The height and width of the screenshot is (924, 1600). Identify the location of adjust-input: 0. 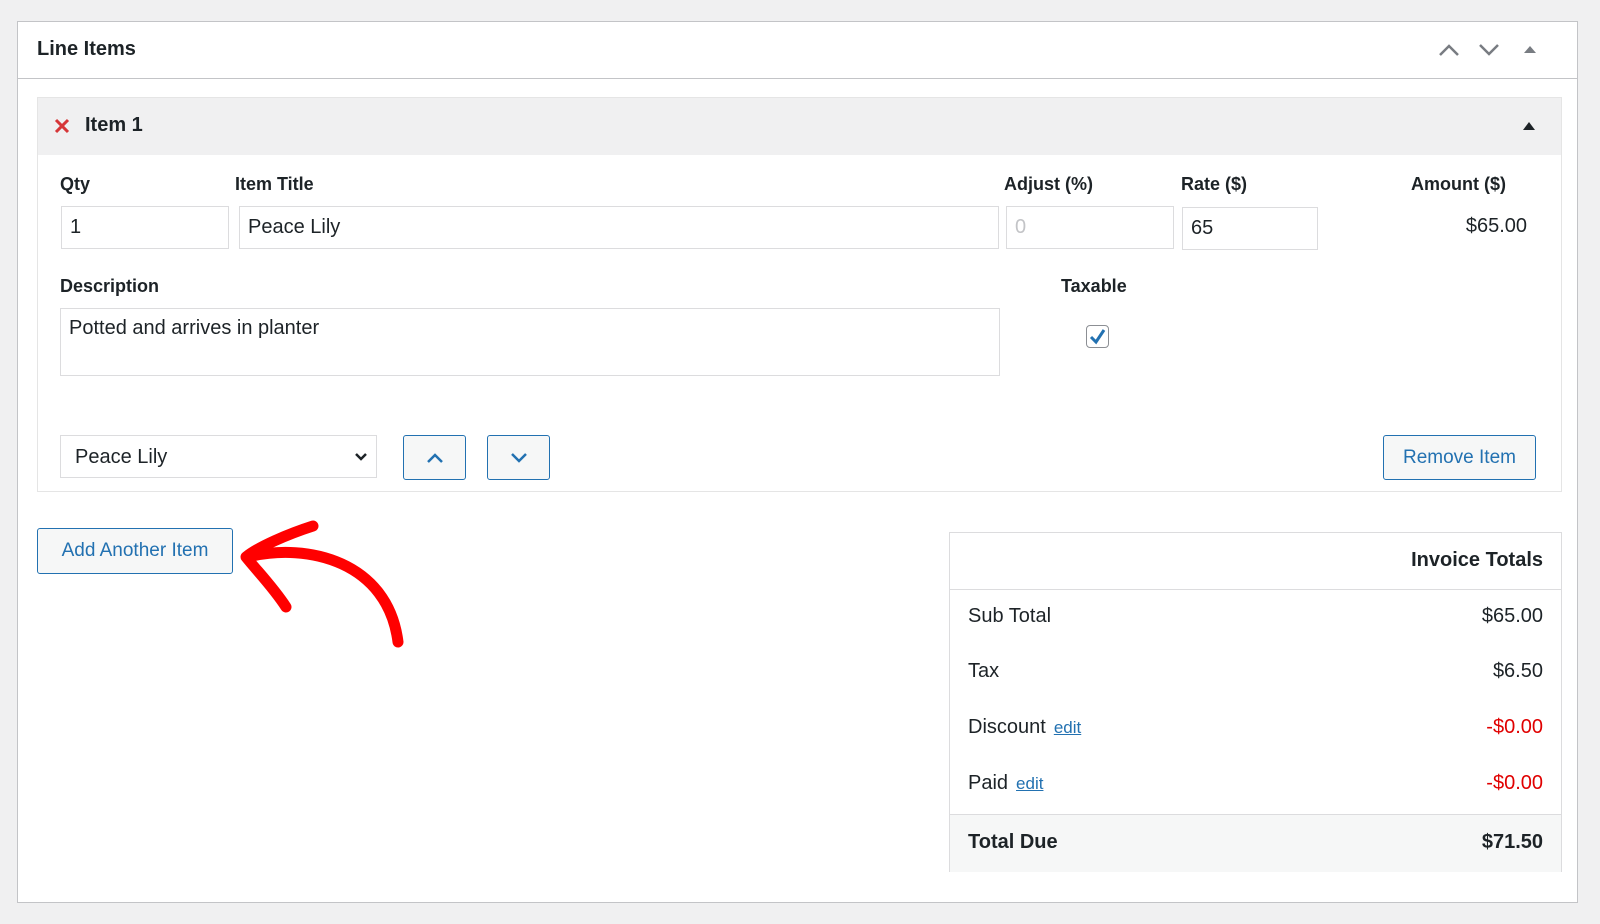
(1090, 227).